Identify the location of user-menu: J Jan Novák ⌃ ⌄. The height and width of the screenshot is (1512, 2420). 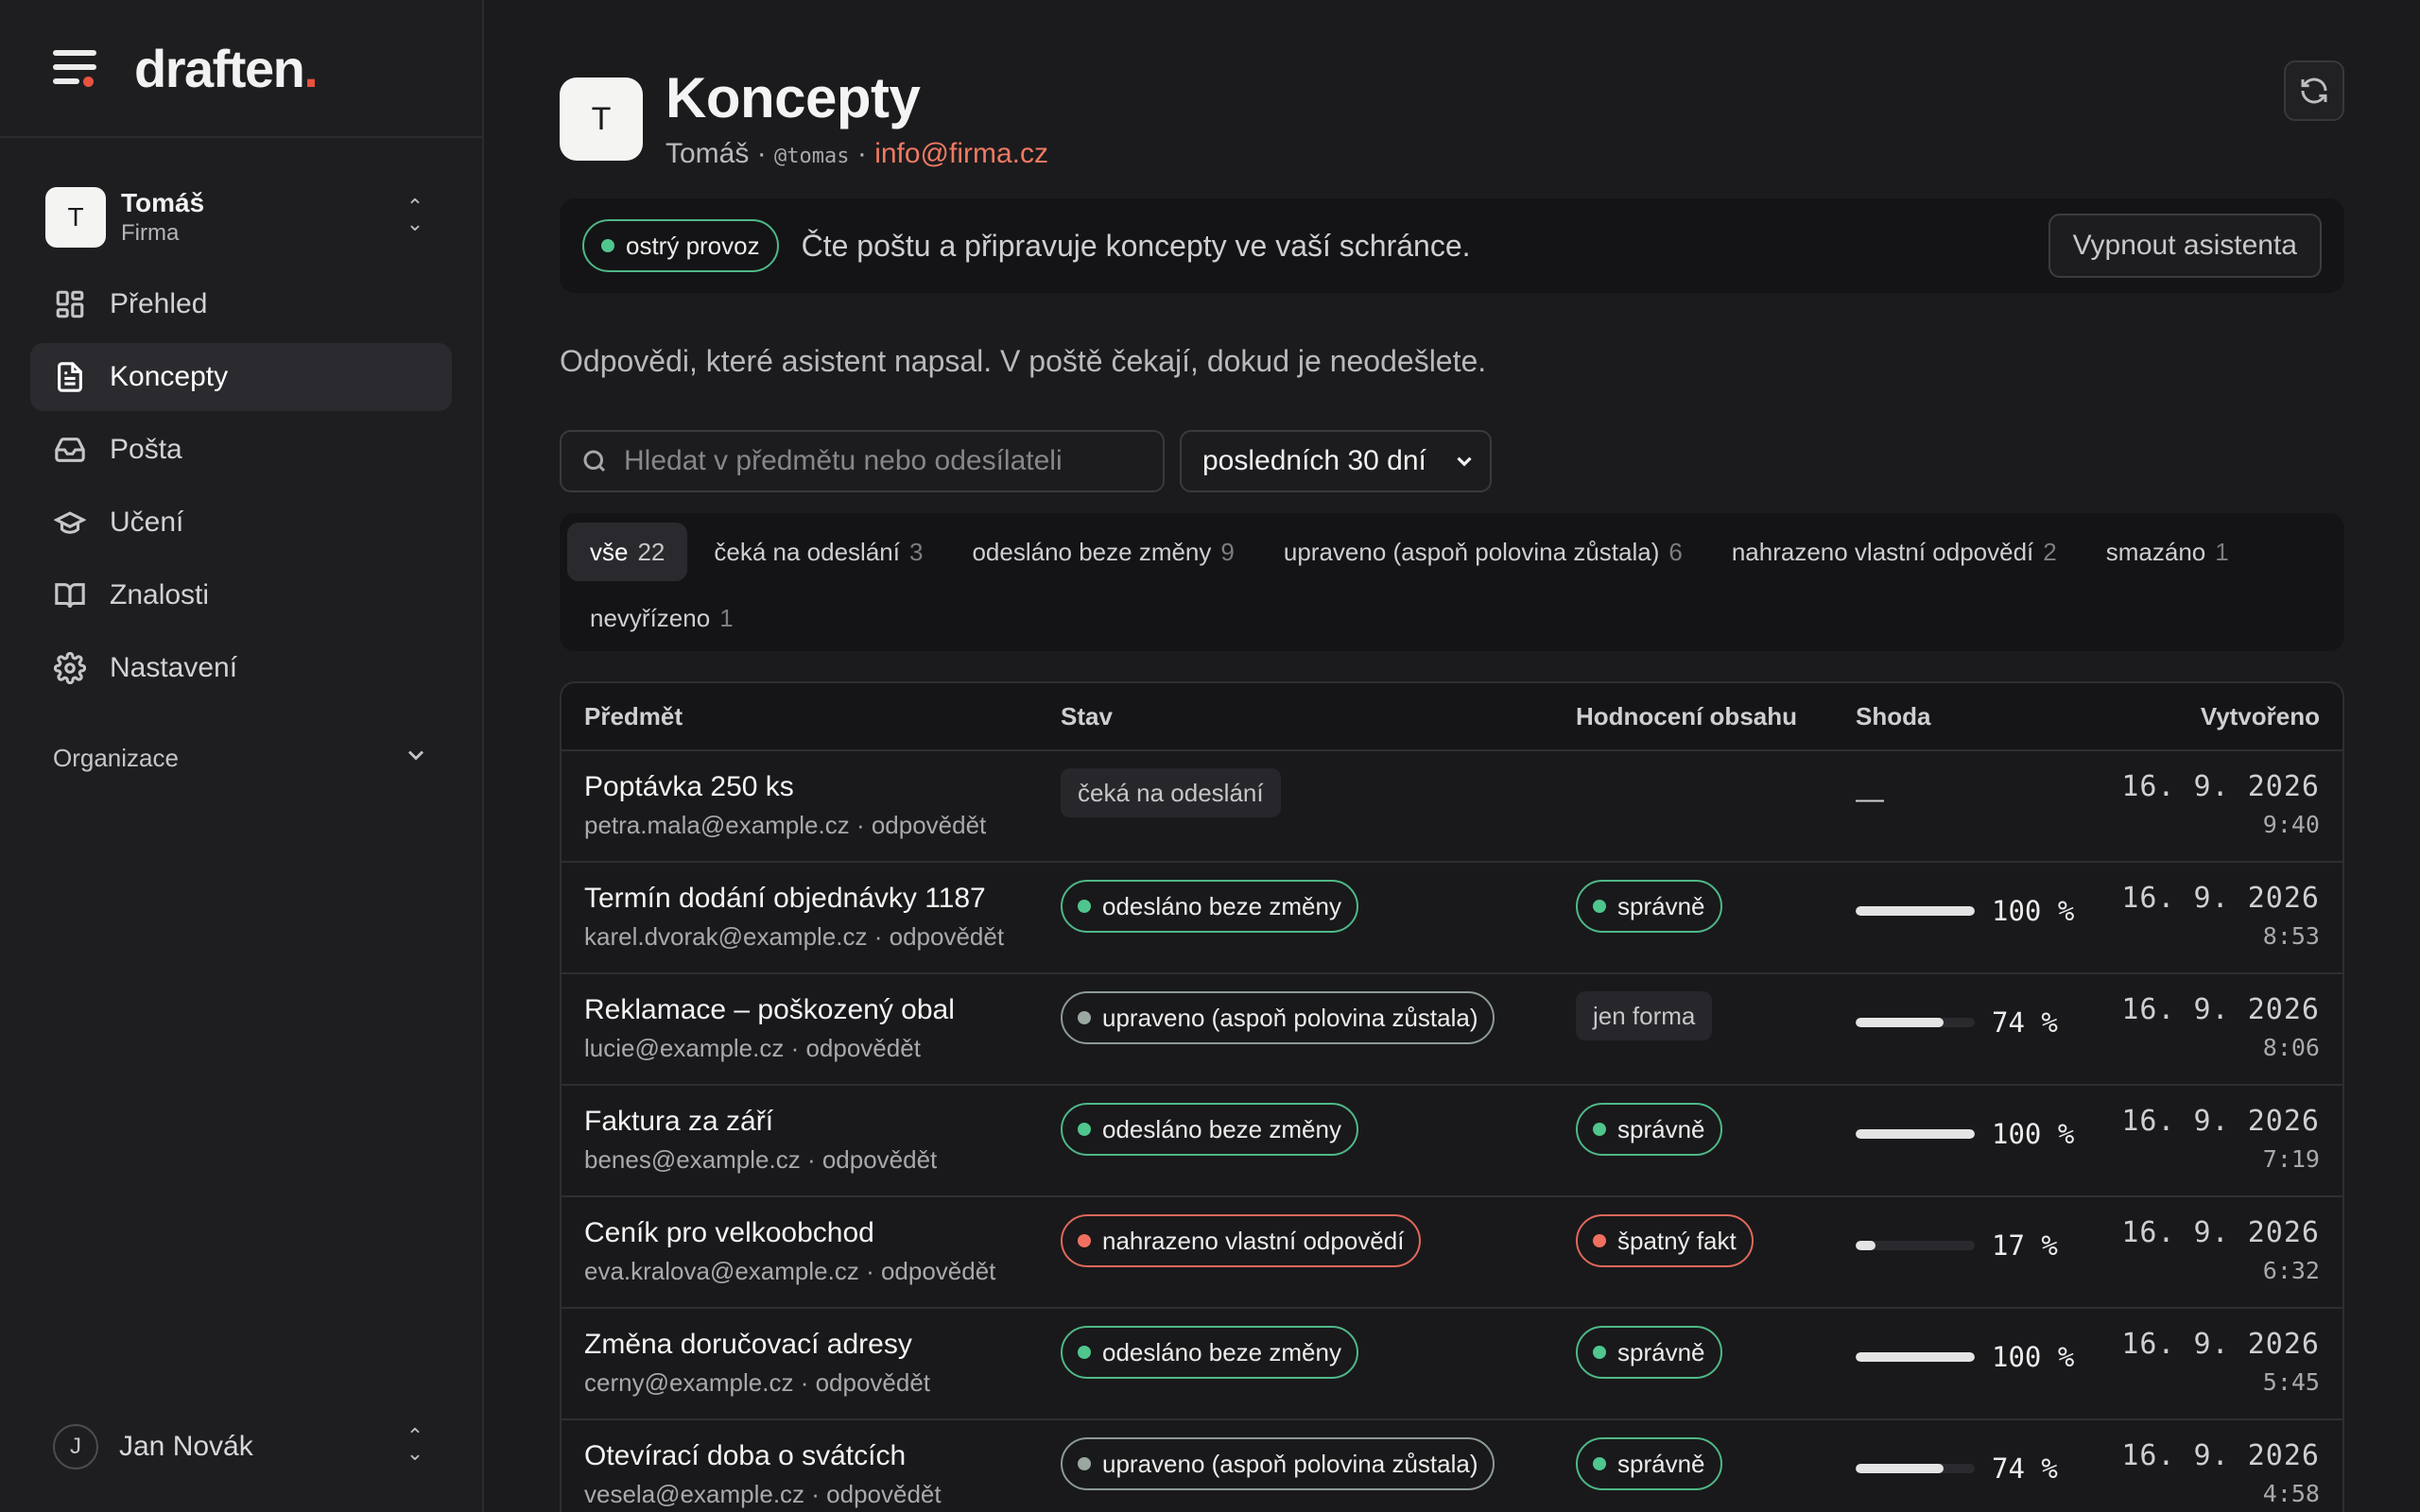
(241, 1446).